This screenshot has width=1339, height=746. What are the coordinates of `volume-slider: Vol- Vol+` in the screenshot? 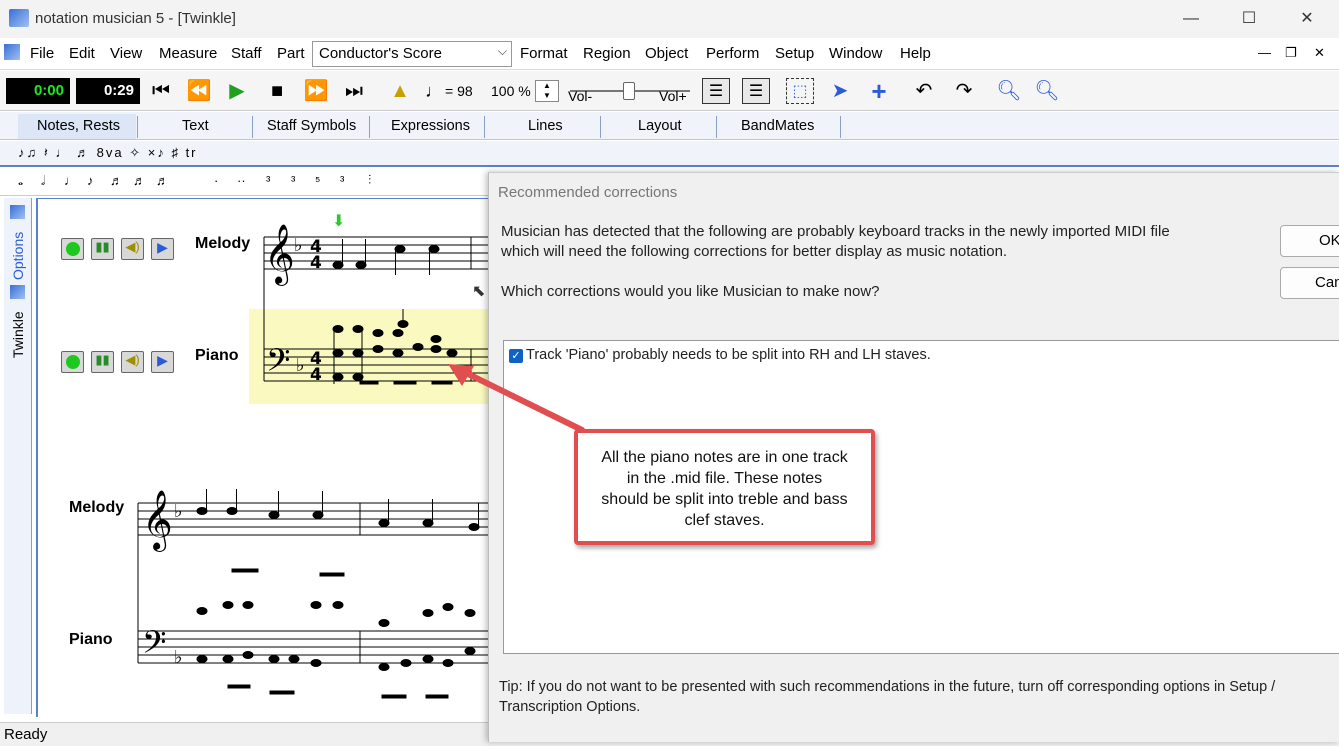 It's located at (631, 92).